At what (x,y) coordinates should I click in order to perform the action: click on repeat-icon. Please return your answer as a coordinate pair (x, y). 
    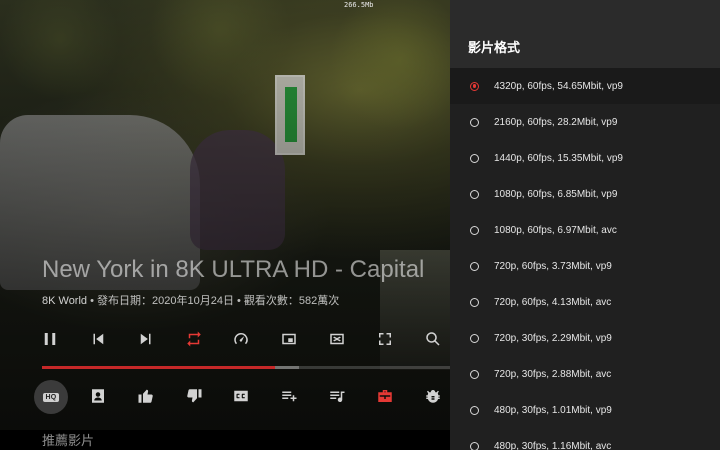
    Looking at the image, I should click on (194, 339).